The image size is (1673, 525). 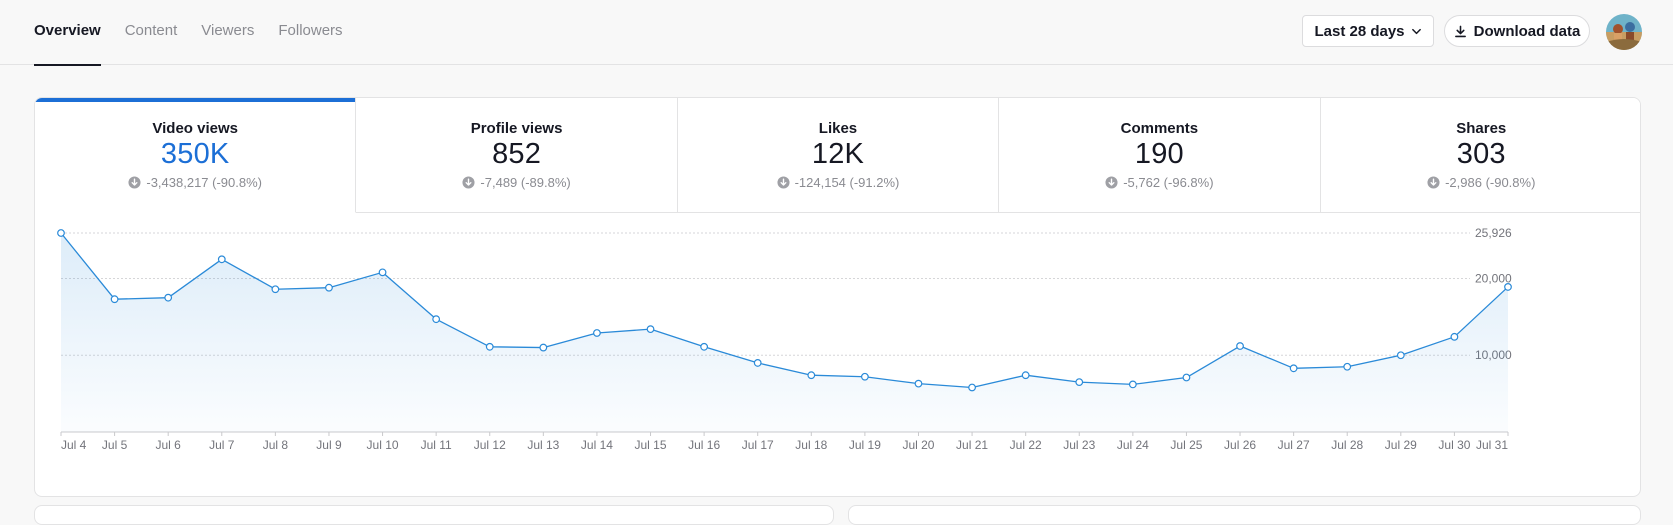 What do you see at coordinates (1454, 445) in the screenshot?
I see `x-tick-label: Jul 30` at bounding box center [1454, 445].